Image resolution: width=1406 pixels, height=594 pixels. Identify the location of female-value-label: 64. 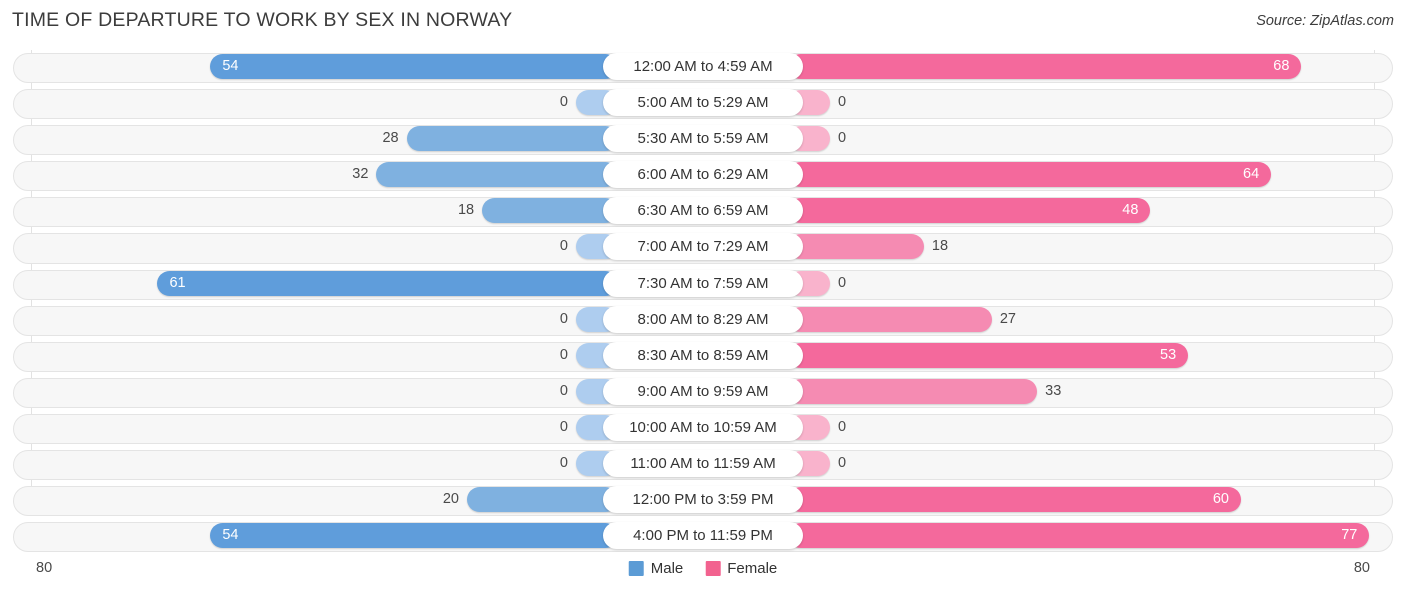
(1251, 174).